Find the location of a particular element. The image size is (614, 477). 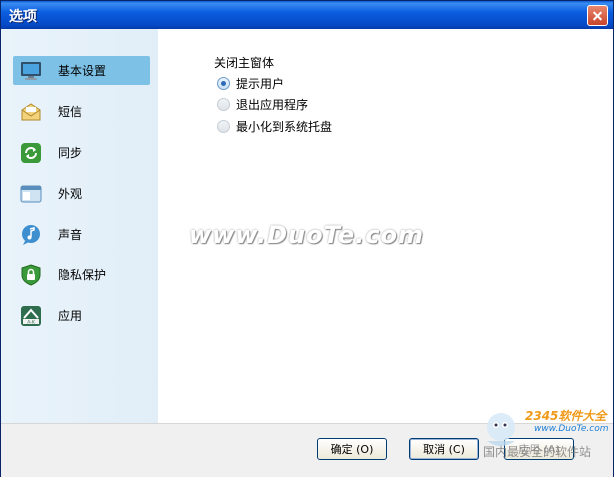

sidebar-item-label: 同步 is located at coordinates (70, 153).